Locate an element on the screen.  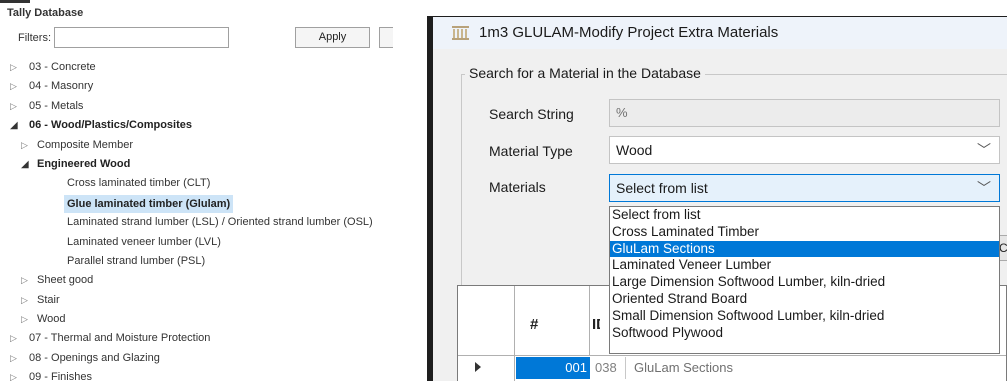
tree-item-label: Laminated veneer lumber (LVL) is located at coordinates (144, 241).